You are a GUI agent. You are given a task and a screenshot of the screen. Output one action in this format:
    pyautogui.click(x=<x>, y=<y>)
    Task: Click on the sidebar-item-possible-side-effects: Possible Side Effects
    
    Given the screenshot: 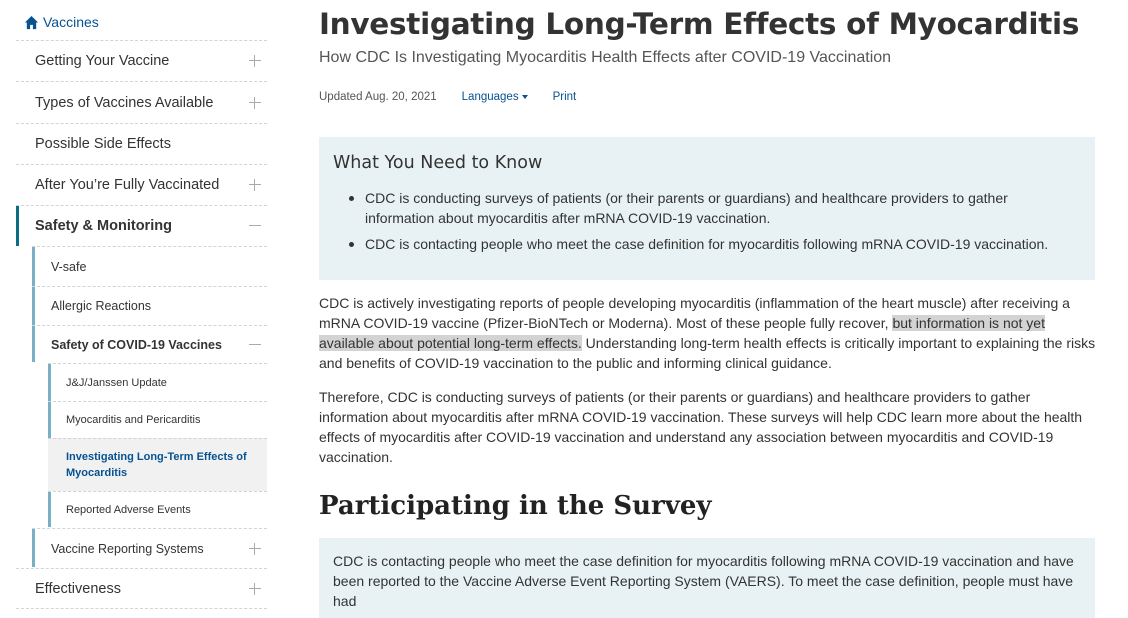 What is the action you would take?
    pyautogui.click(x=141, y=143)
    